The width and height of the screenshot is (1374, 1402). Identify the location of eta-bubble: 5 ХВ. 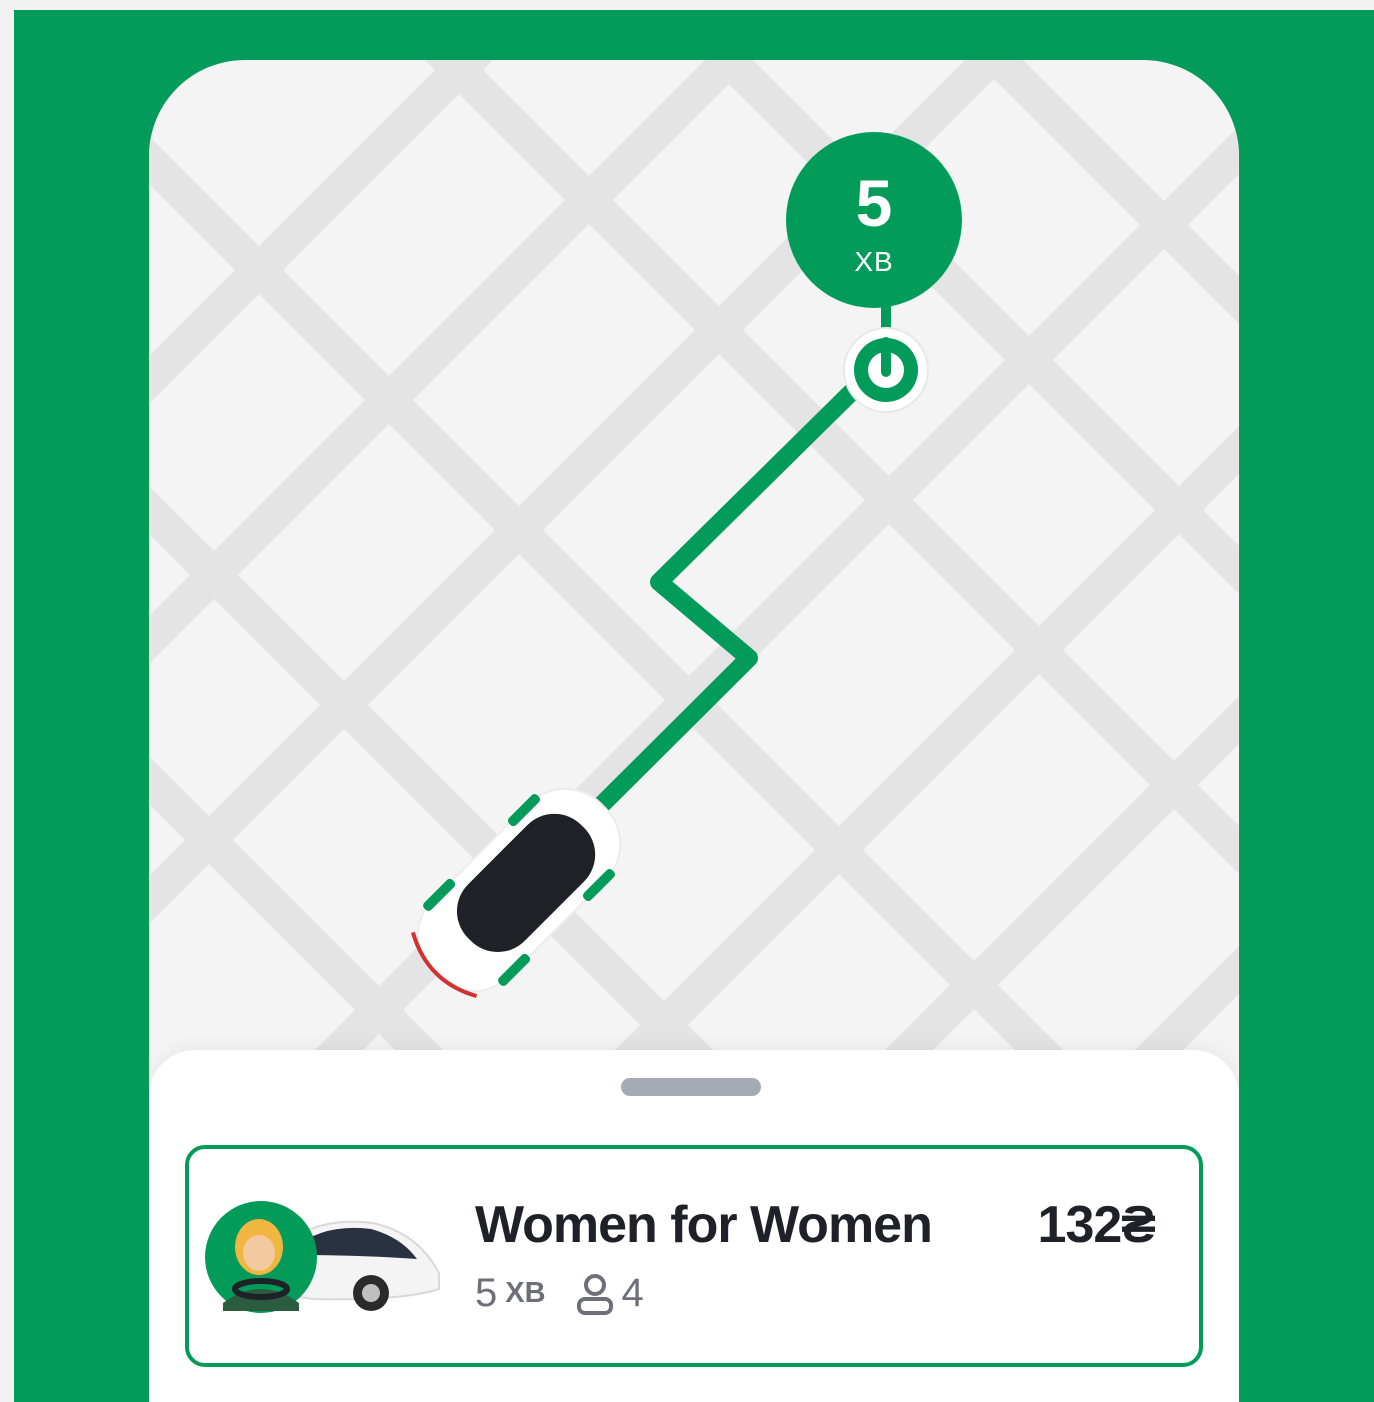
(874, 220).